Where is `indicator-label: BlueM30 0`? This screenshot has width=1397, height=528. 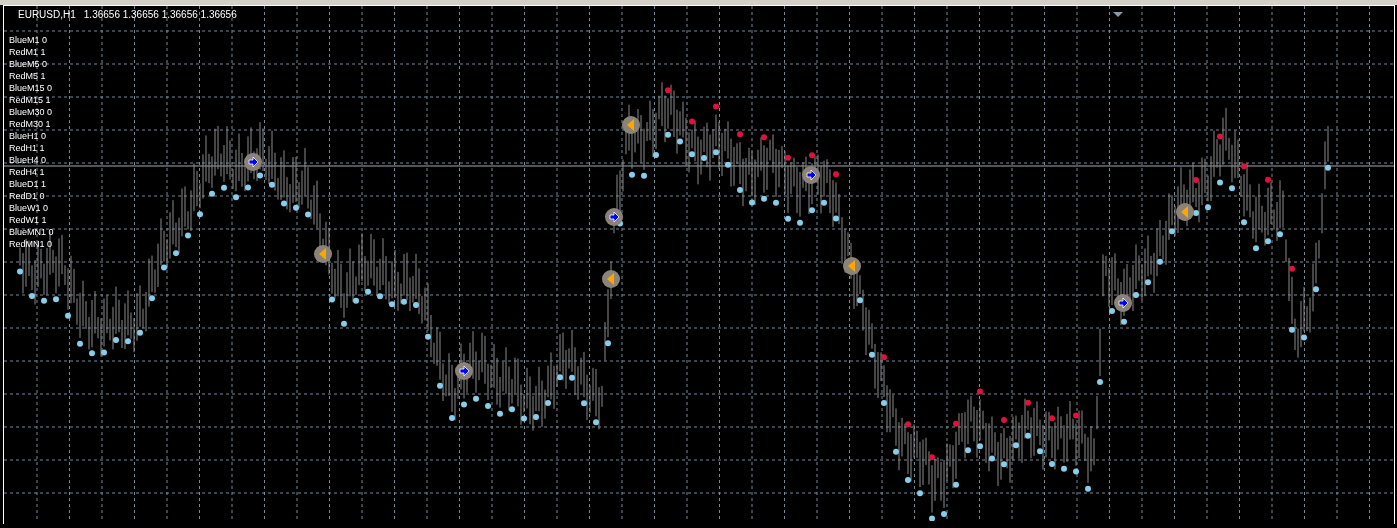
indicator-label: BlueM30 0 is located at coordinates (31, 112).